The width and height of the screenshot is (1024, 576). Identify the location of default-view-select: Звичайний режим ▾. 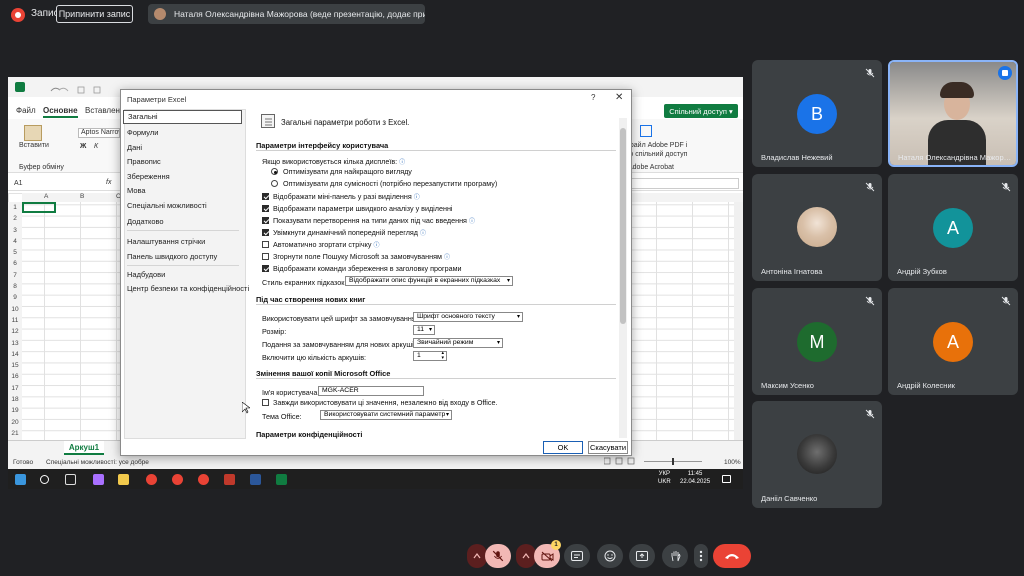
(458, 343).